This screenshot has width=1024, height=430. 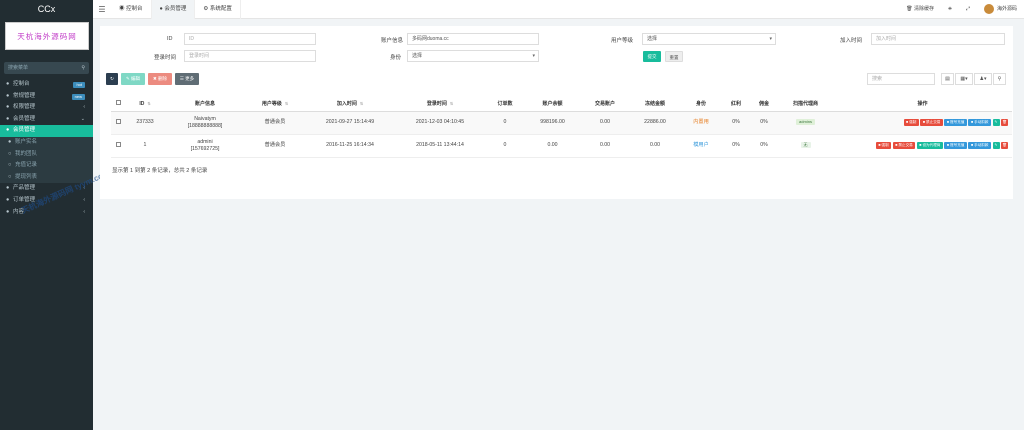 I want to click on cell-level: 普通会员, so click(x=275, y=145).